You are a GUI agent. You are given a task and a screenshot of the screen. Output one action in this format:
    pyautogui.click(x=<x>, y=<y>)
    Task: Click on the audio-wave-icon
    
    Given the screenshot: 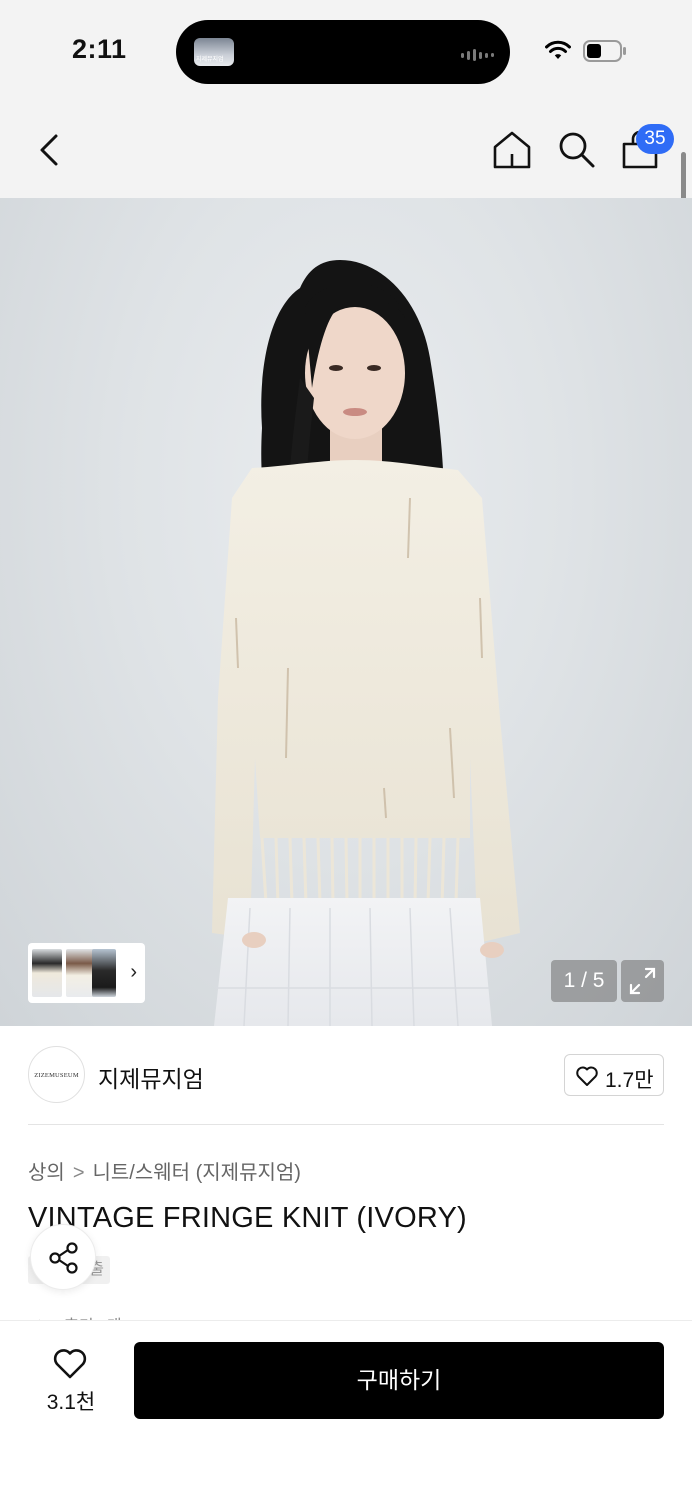 What is the action you would take?
    pyautogui.click(x=477, y=55)
    